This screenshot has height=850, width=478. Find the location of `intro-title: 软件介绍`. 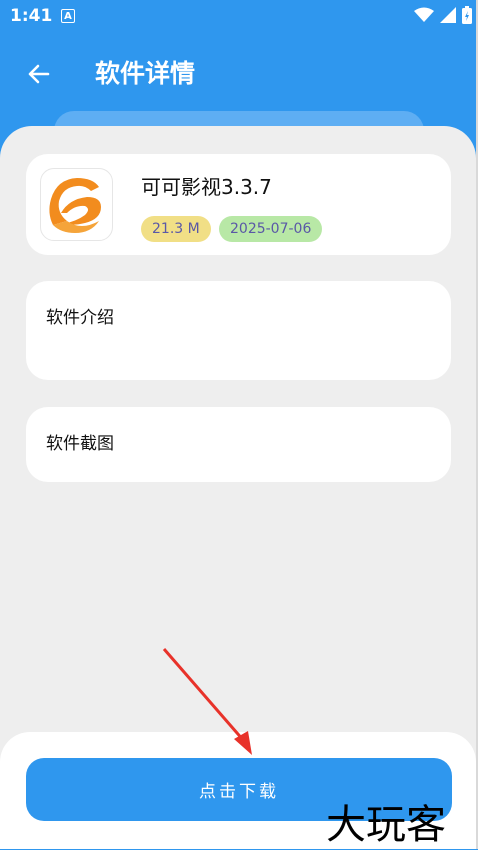

intro-title: 软件介绍 is located at coordinates (80, 318).